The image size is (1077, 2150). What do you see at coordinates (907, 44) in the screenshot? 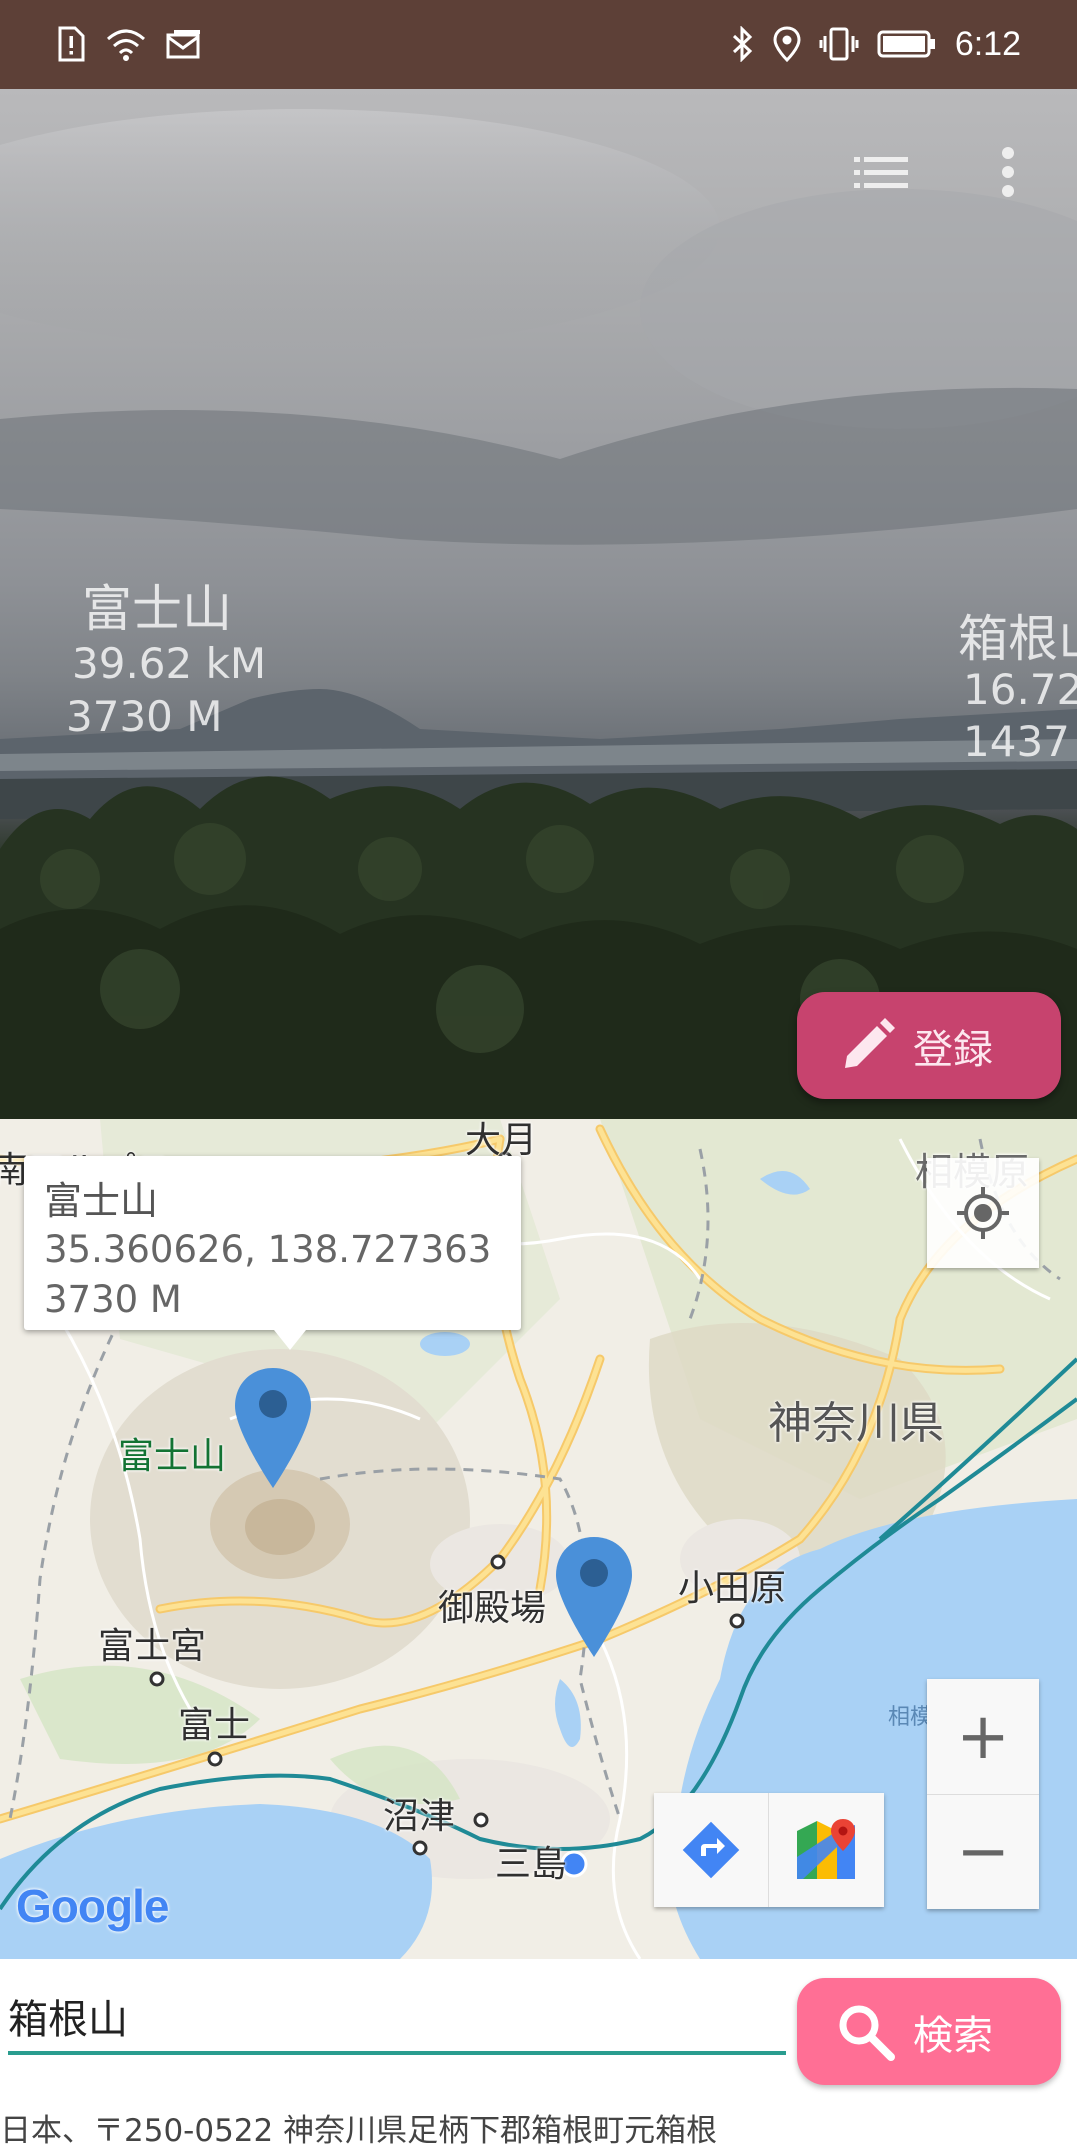
I see `battery-icon` at bounding box center [907, 44].